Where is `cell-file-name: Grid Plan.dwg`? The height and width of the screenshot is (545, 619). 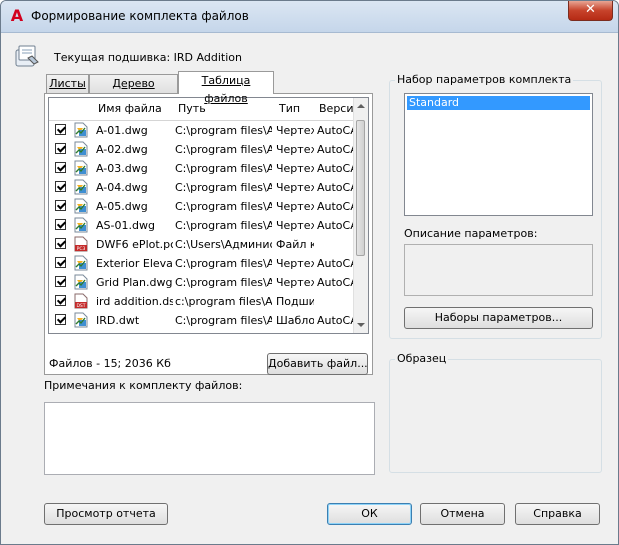
cell-file-name: Grid Plan.dwg is located at coordinates (134, 282).